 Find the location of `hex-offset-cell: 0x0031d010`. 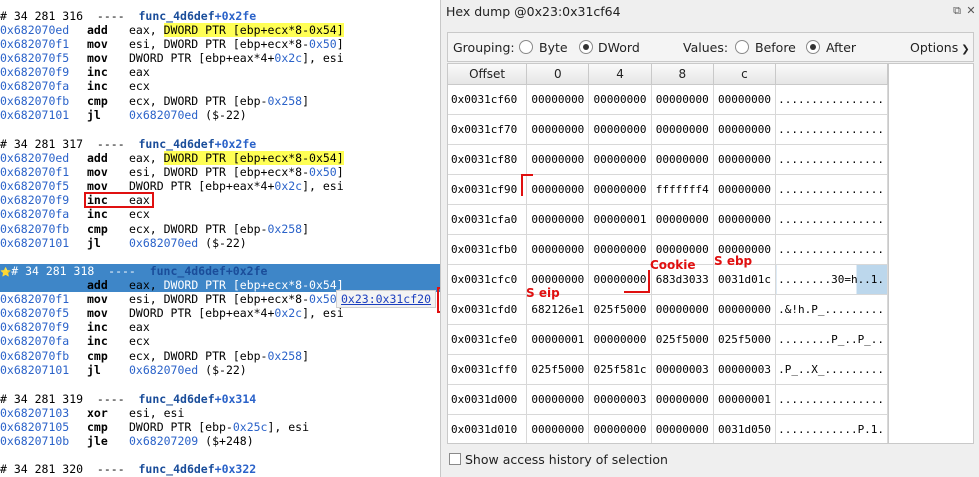

hex-offset-cell: 0x0031d010 is located at coordinates (488, 428).